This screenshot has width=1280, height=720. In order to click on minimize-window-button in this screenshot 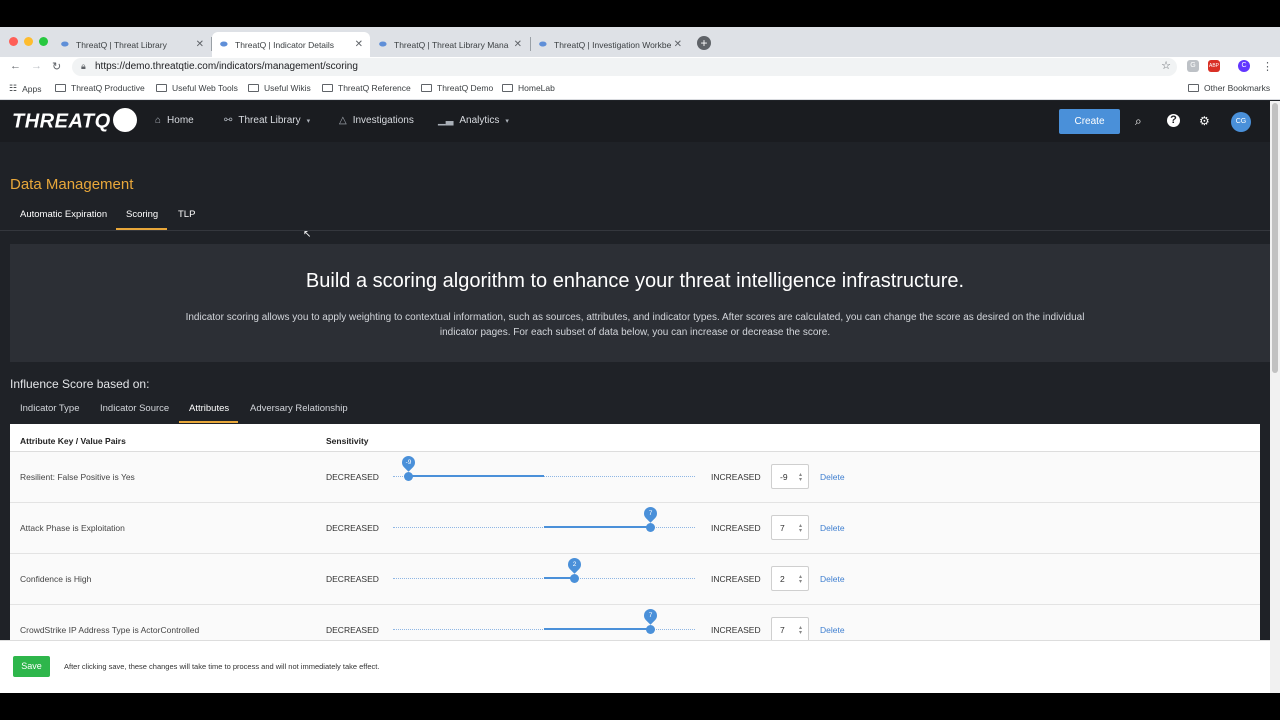, I will do `click(28, 41)`.